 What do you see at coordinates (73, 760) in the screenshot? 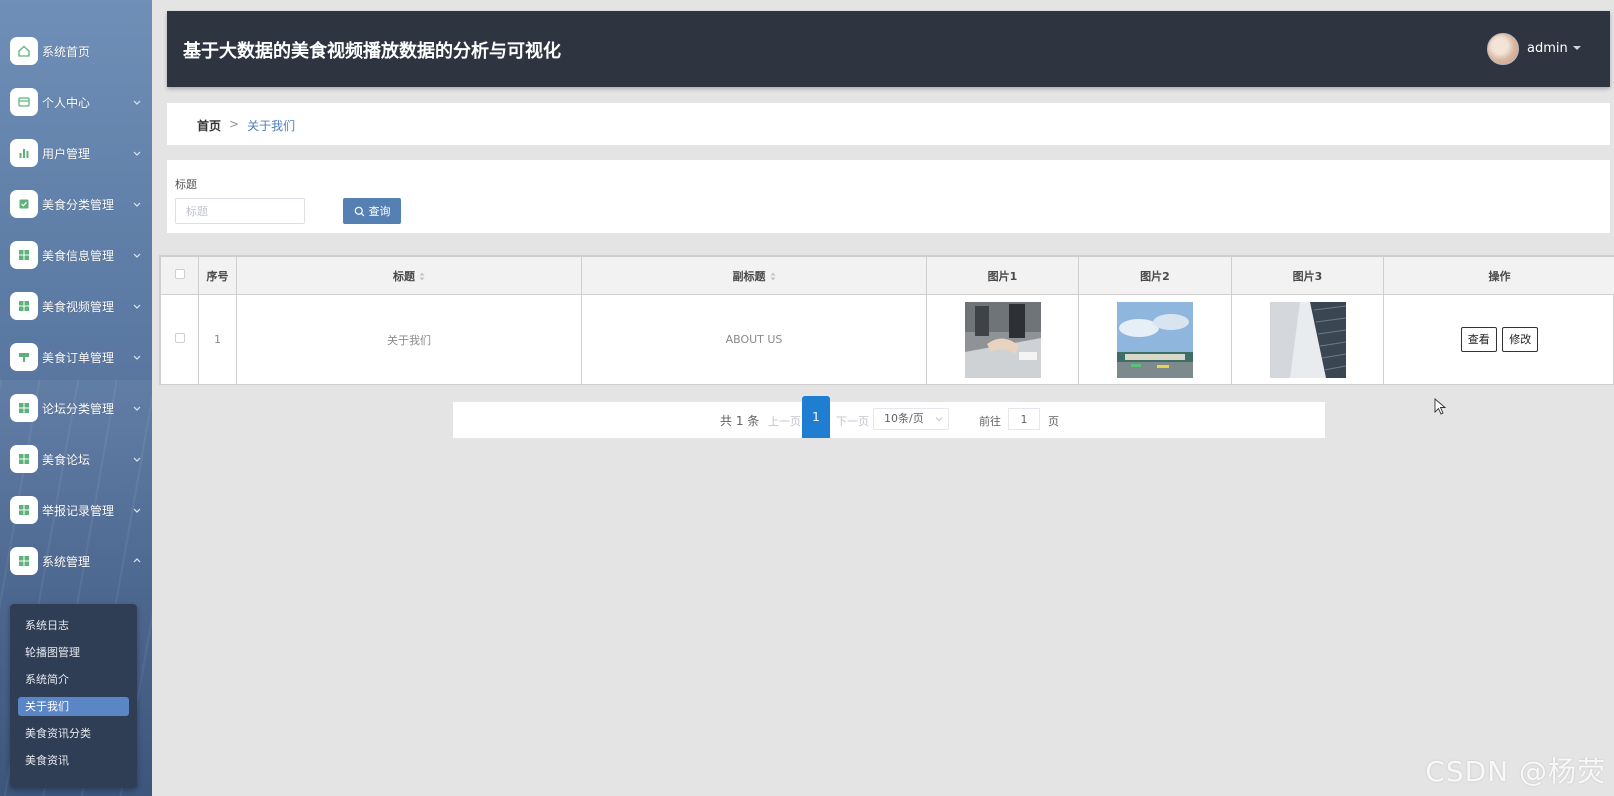
I see `submenu-item-news: 美食资讯` at bounding box center [73, 760].